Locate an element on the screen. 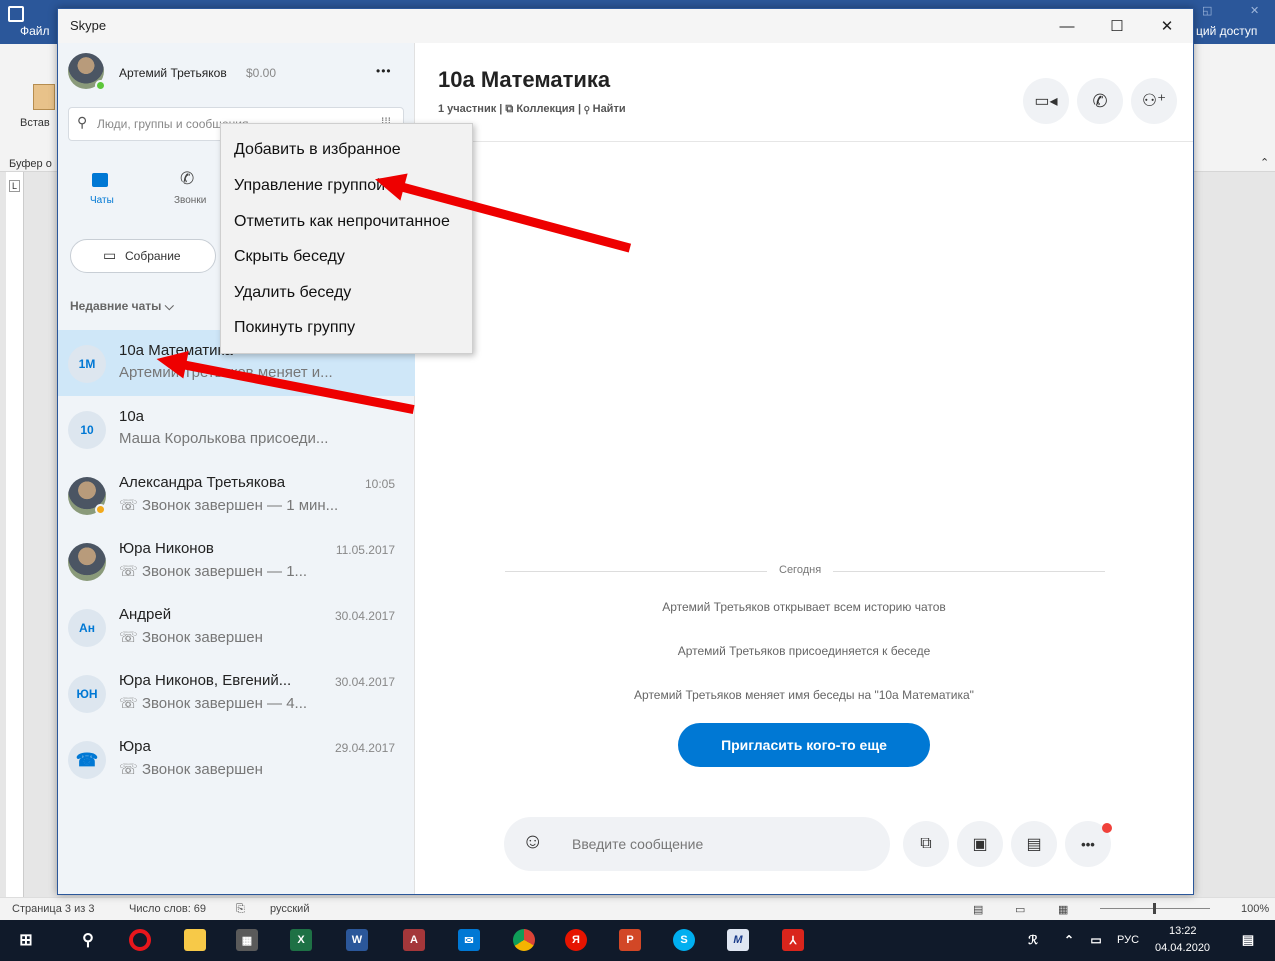 The height and width of the screenshot is (961, 1275). profile-balance: $0.00 is located at coordinates (261, 73).